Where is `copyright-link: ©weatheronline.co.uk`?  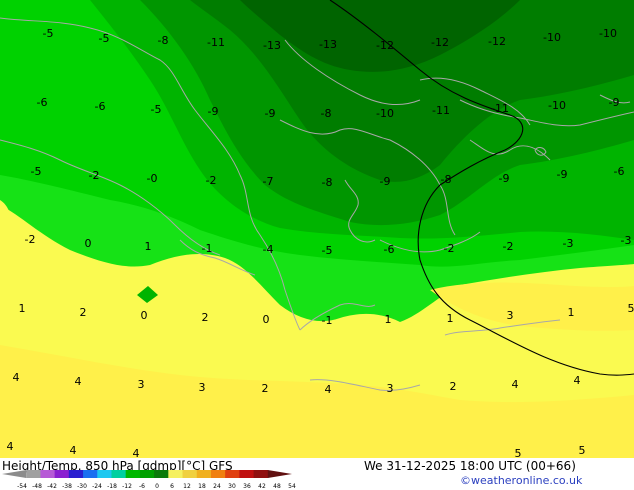 copyright-link: ©weatheronline.co.uk is located at coordinates (521, 480).